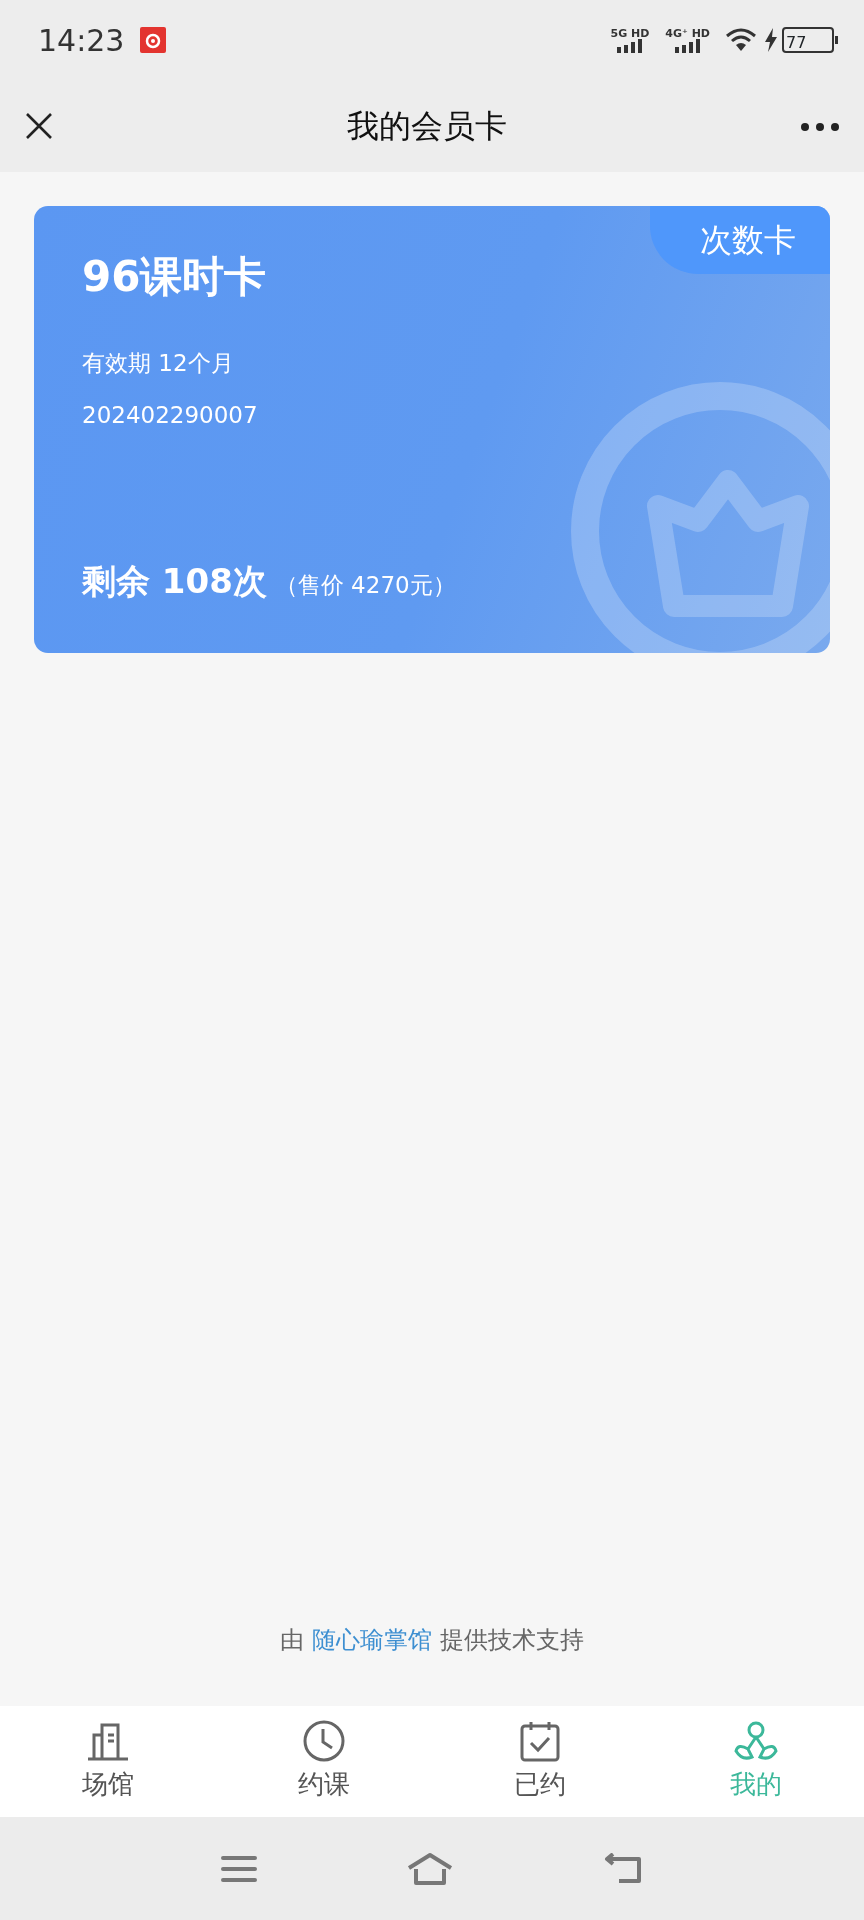 This screenshot has width=864, height=1920. I want to click on menu-icon, so click(239, 1868).